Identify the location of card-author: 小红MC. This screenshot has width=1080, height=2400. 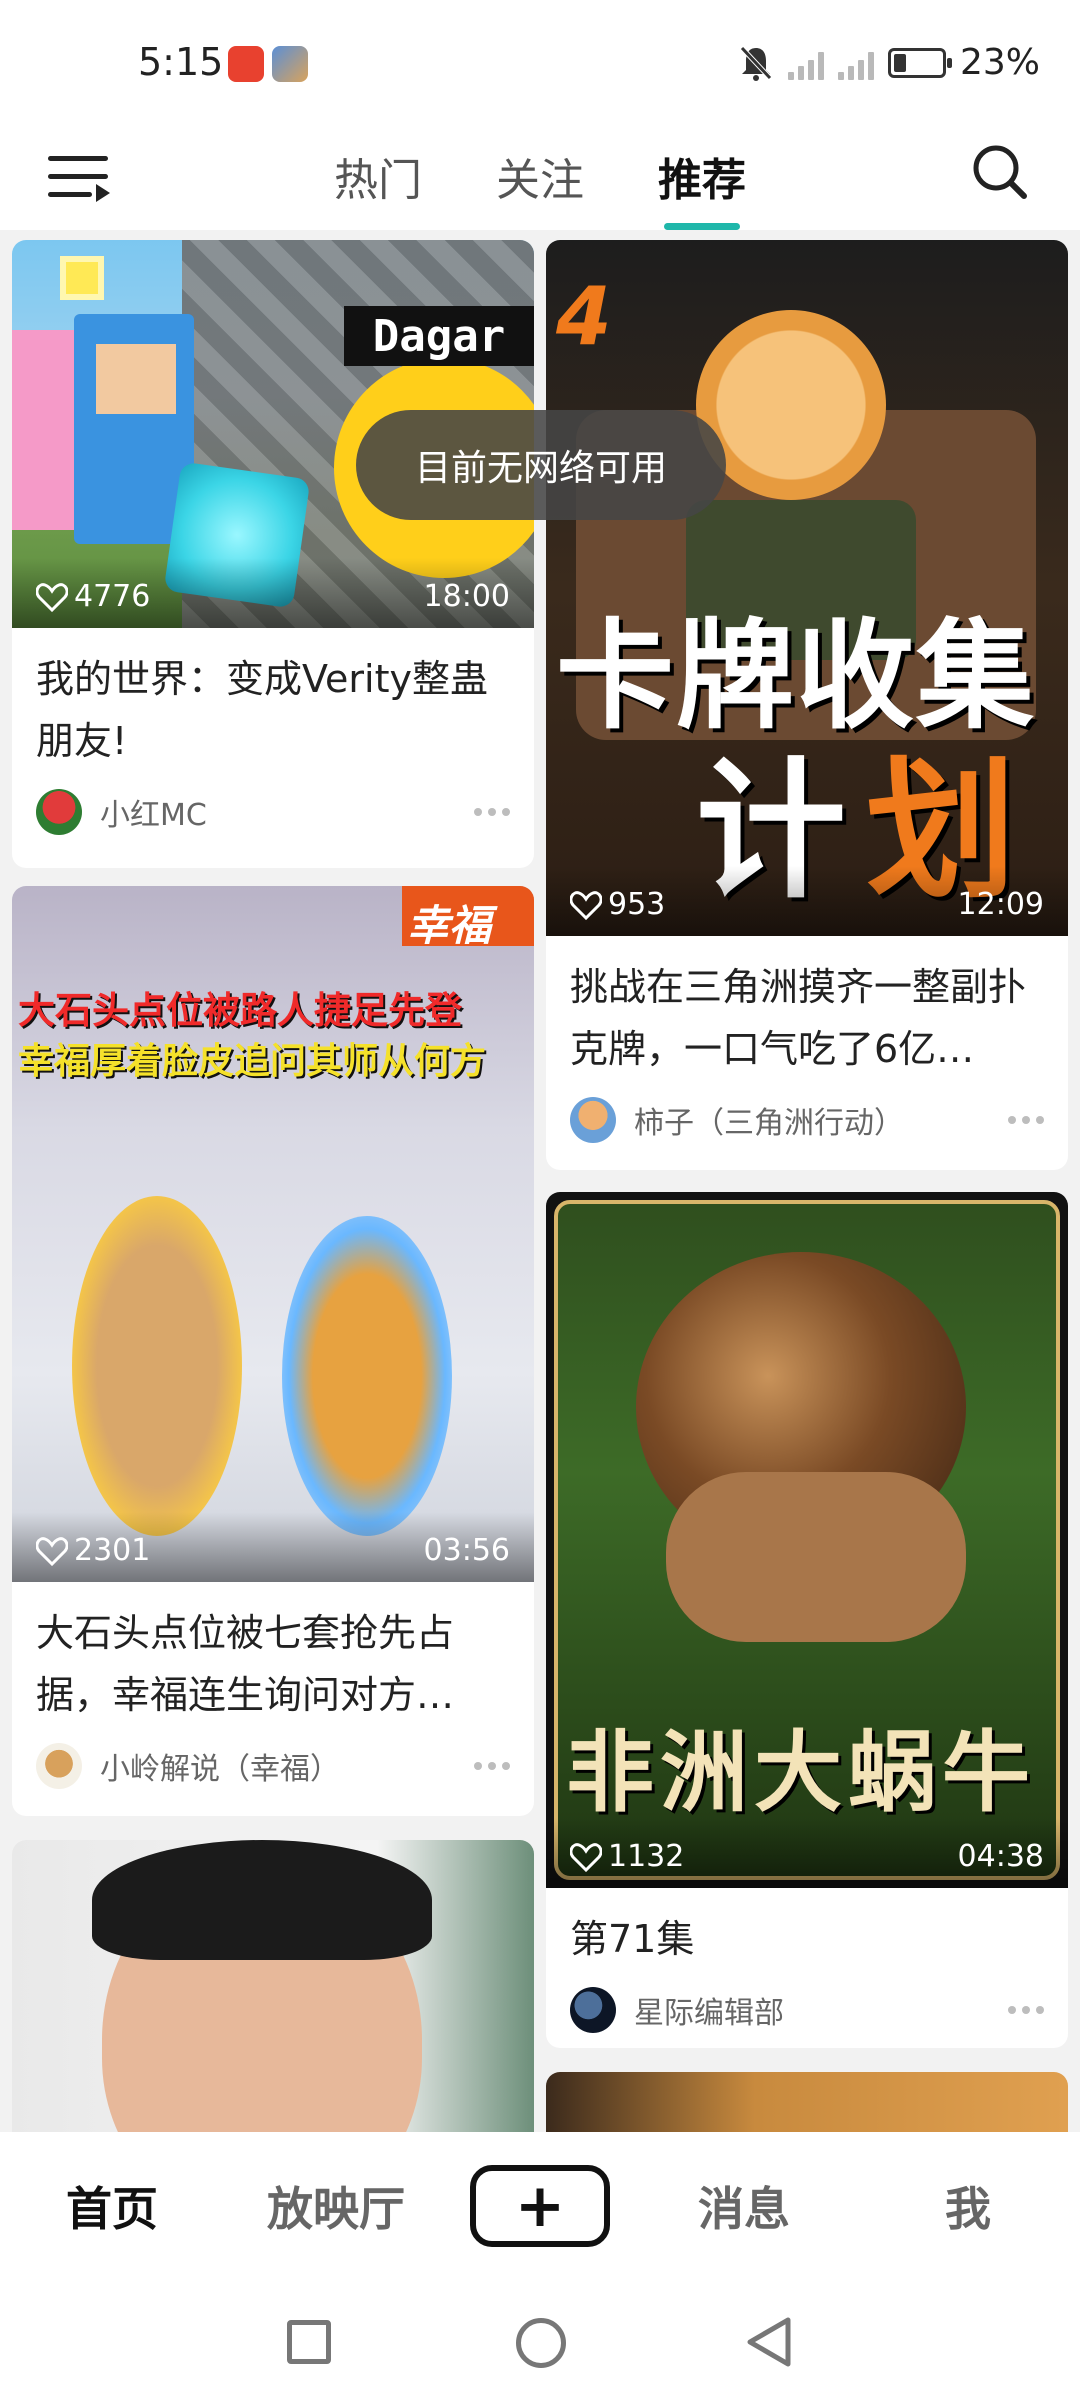
(273, 812).